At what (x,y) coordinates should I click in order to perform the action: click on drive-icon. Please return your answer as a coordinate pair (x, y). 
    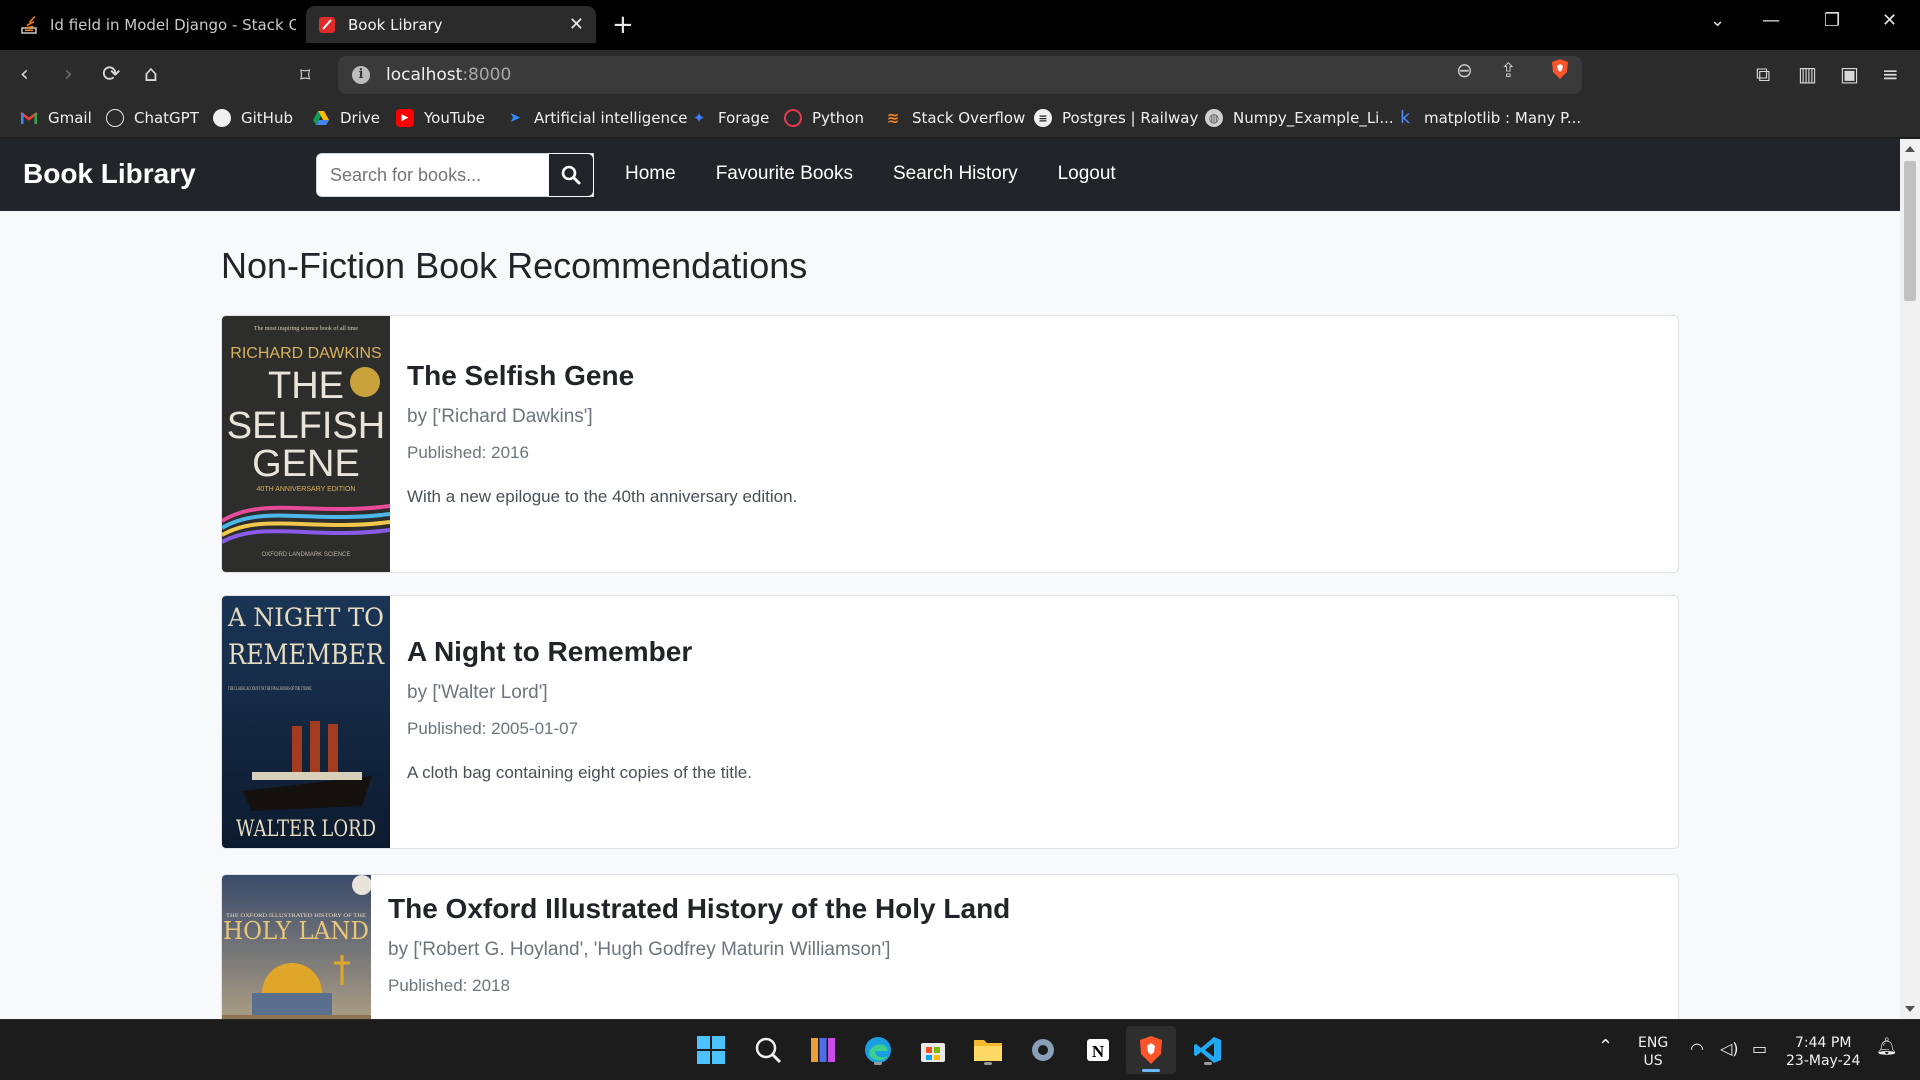
    Looking at the image, I should click on (321, 118).